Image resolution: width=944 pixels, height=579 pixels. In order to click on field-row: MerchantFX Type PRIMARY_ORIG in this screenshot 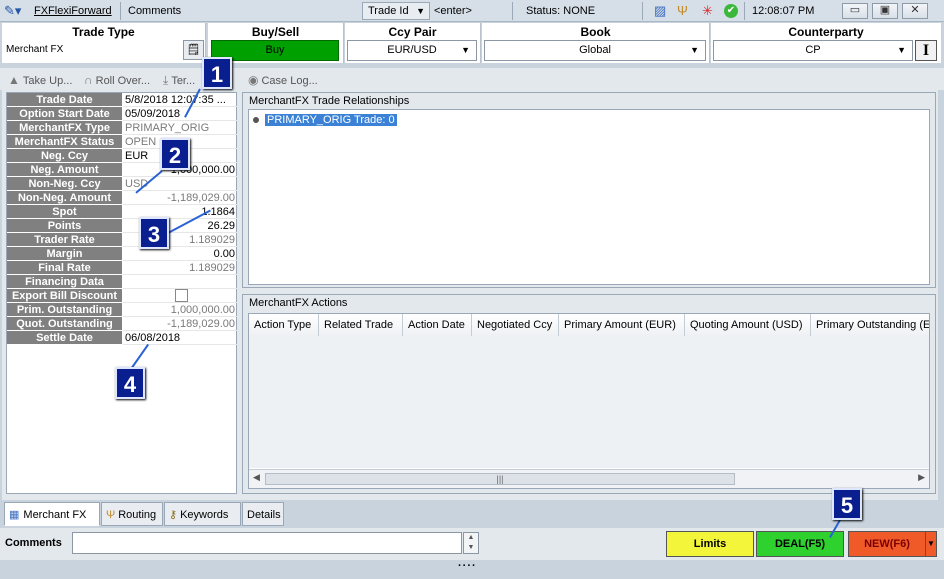, I will do `click(122, 128)`.